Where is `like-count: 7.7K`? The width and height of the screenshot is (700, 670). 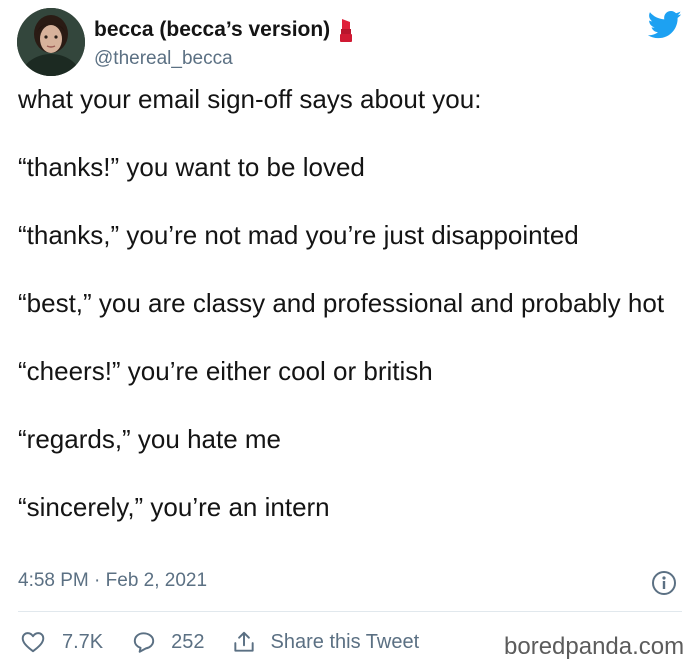 like-count: 7.7K is located at coordinates (83, 641).